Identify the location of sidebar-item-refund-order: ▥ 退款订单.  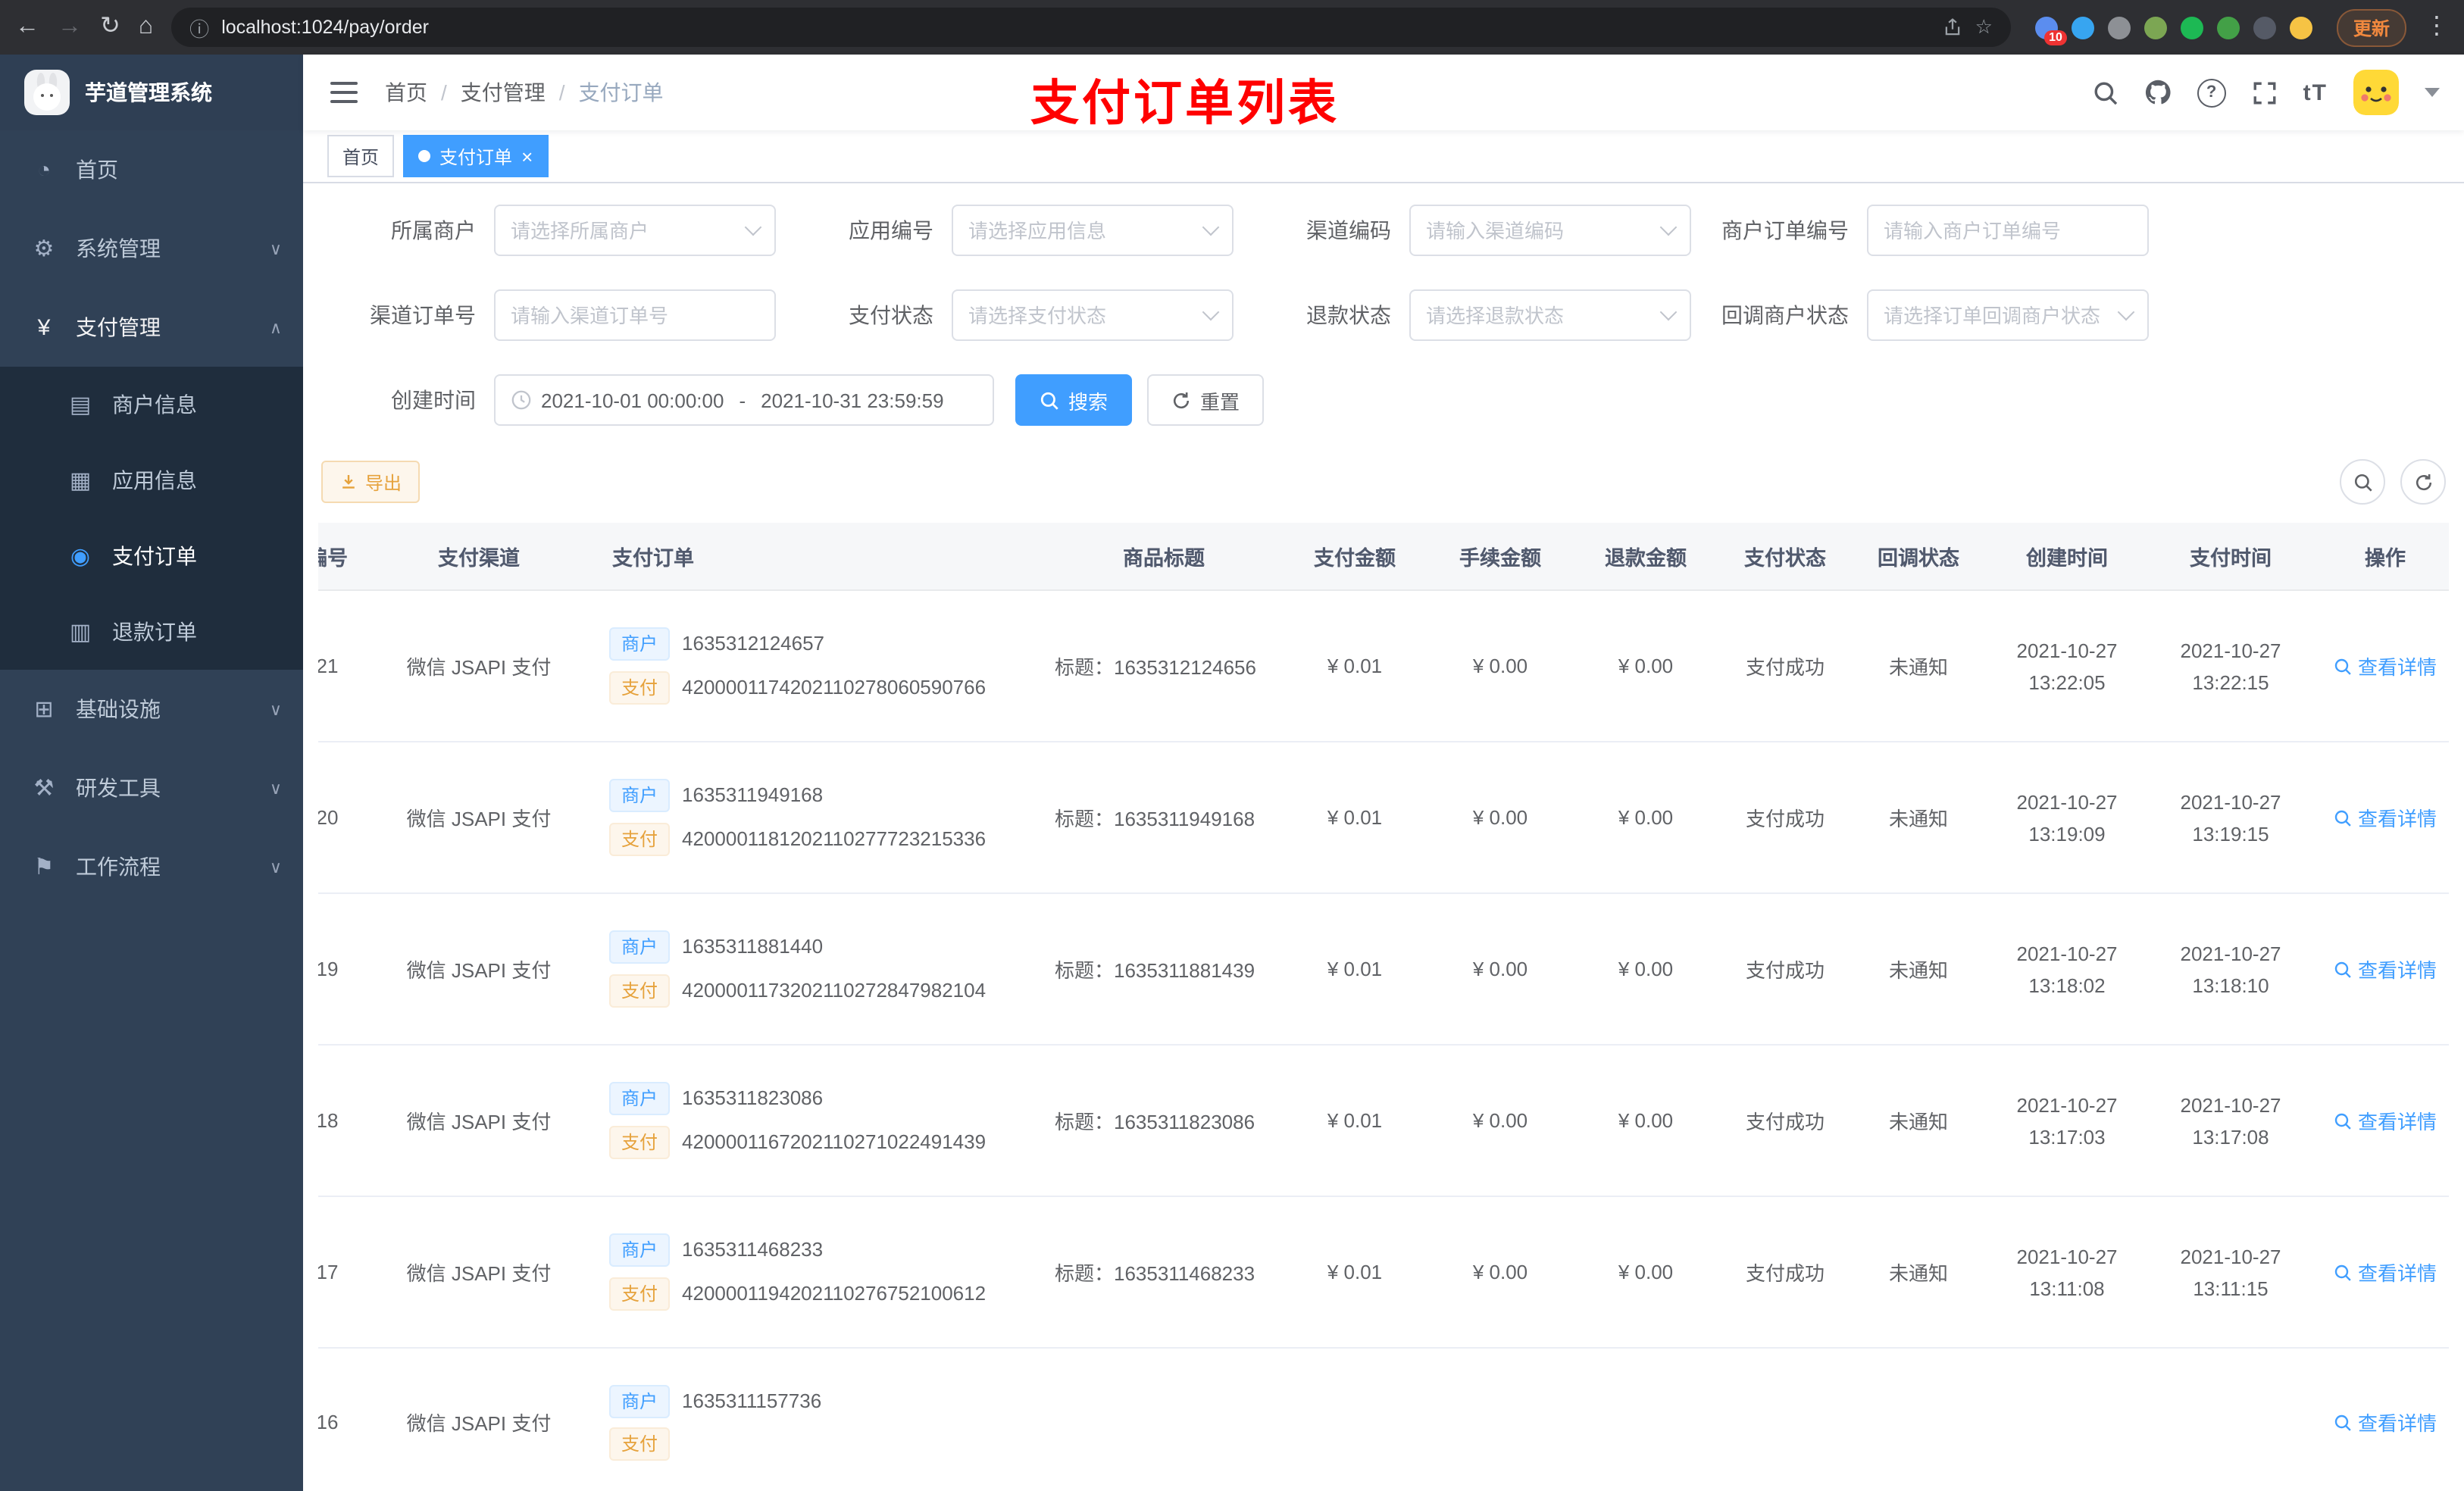
(151, 632).